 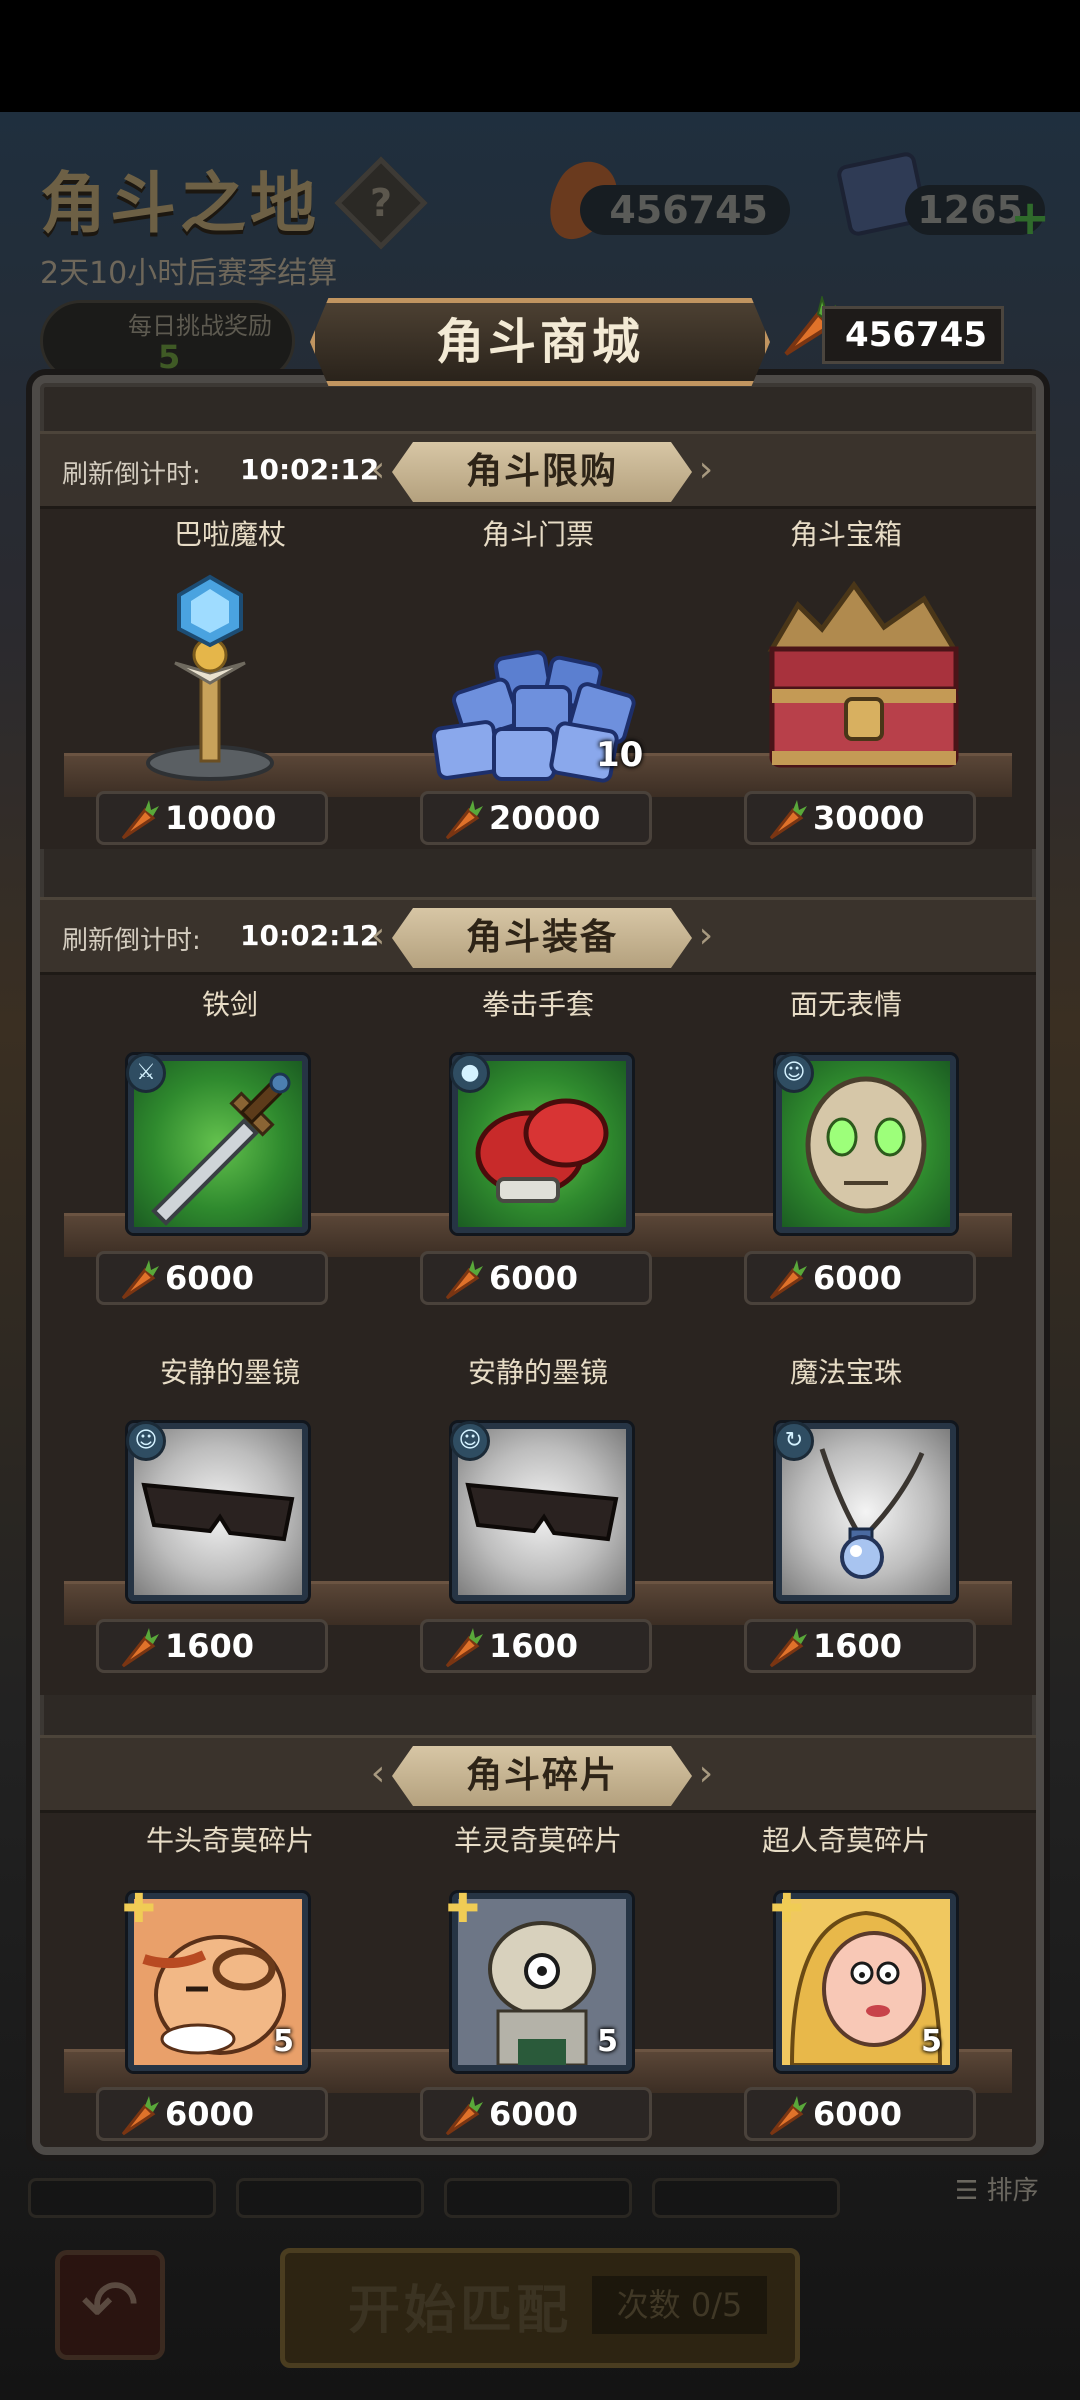 I want to click on item-name: 超人奇莫碎片, so click(x=845, y=1840).